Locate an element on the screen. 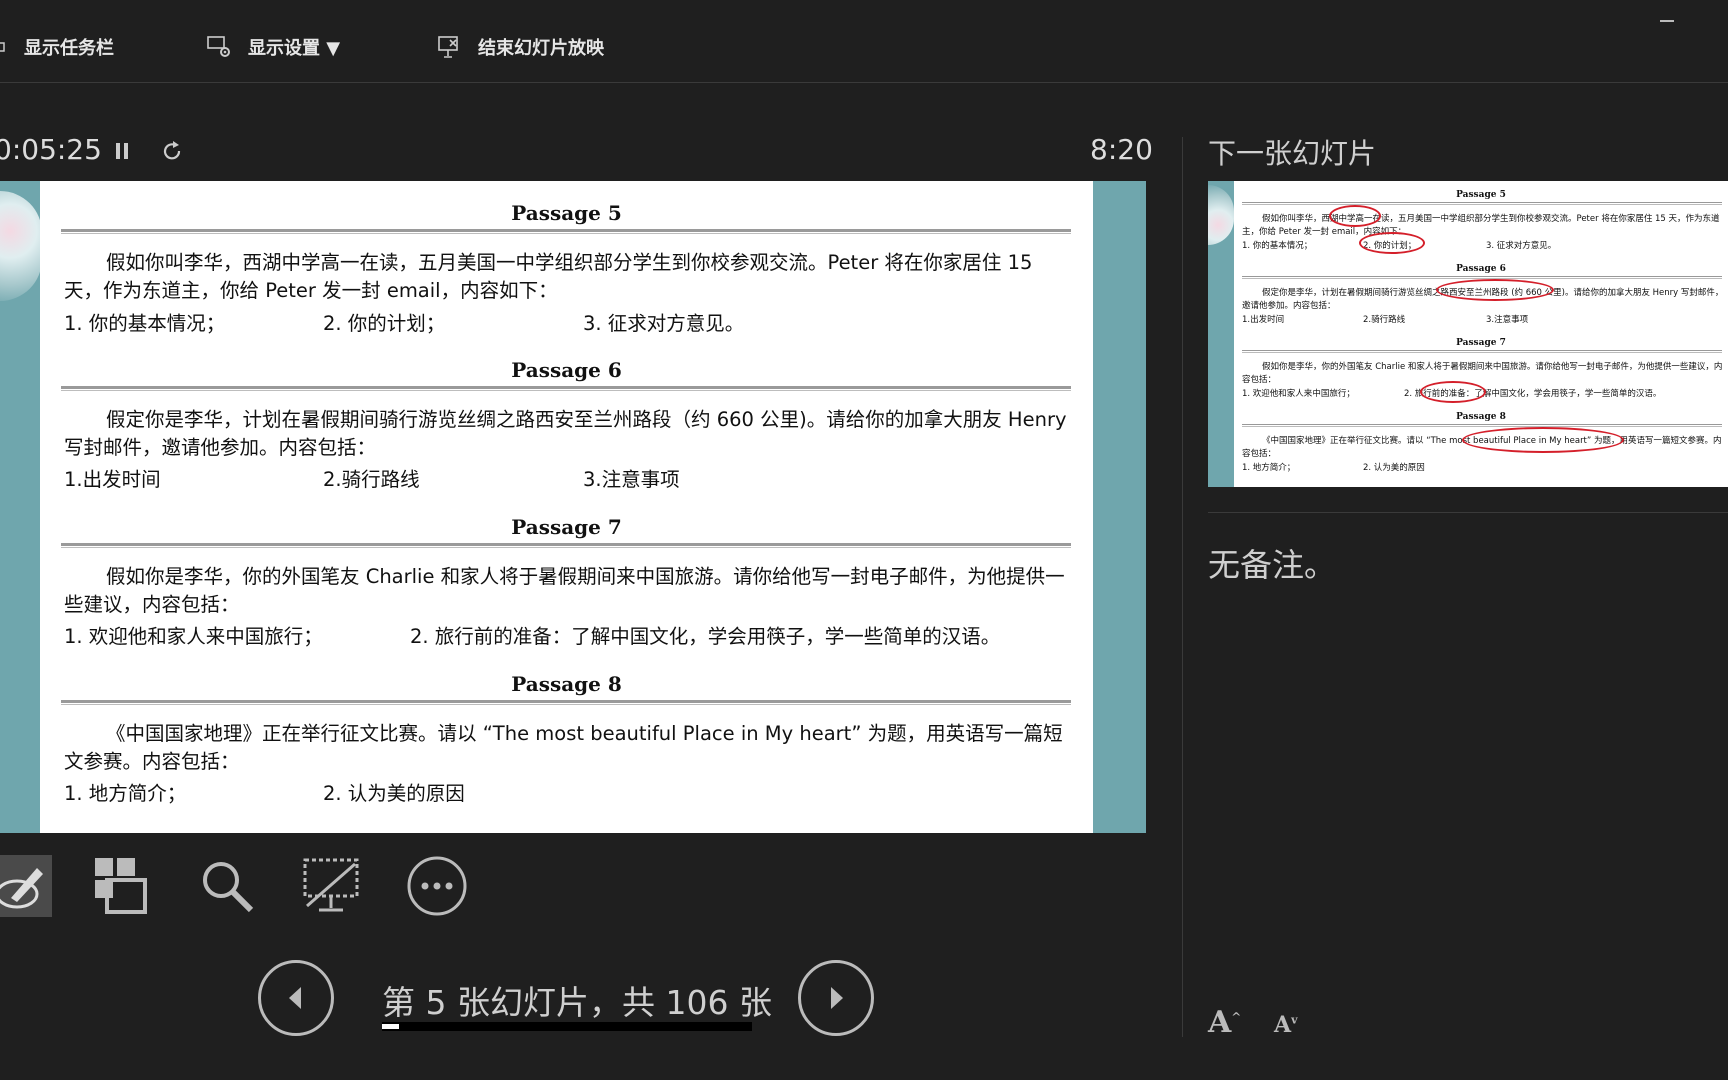 The height and width of the screenshot is (1080, 1728). more-icon is located at coordinates (437, 886).